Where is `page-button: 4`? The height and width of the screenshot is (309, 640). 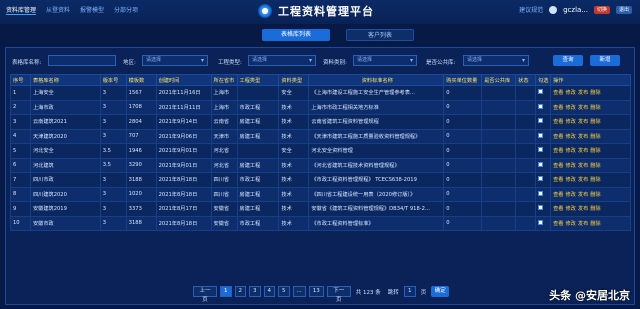 page-button: 4 is located at coordinates (269, 291).